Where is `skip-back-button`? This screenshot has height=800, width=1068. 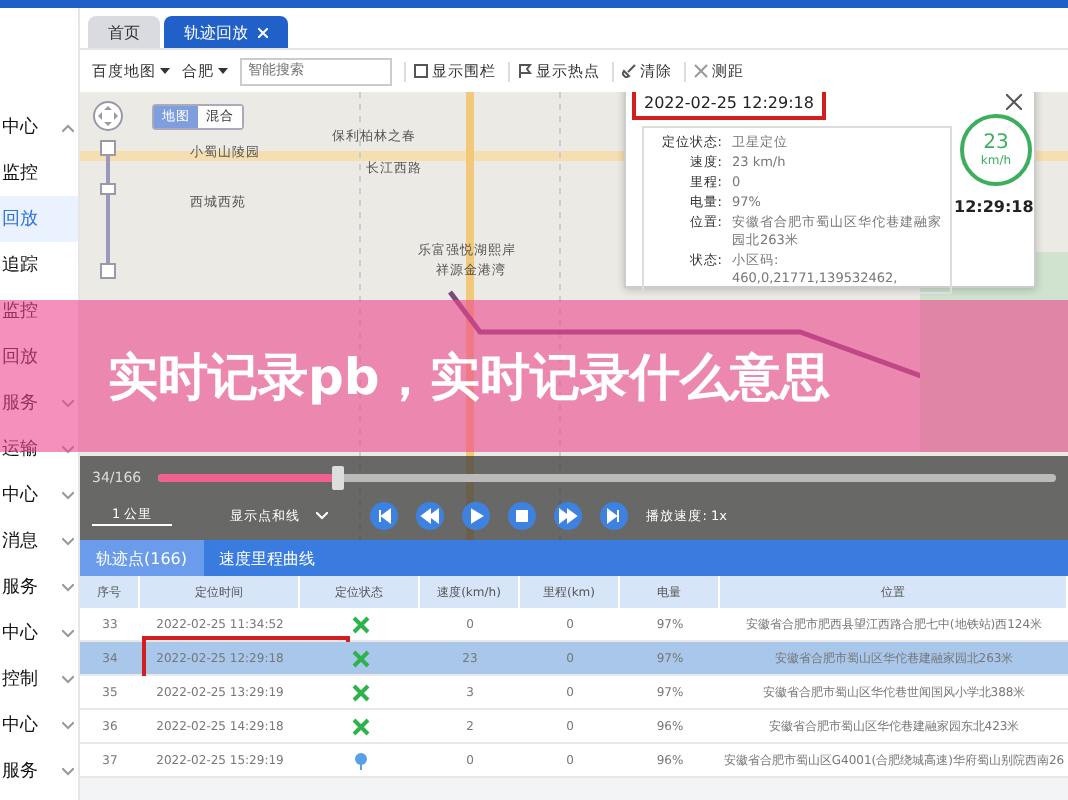 skip-back-button is located at coordinates (384, 516).